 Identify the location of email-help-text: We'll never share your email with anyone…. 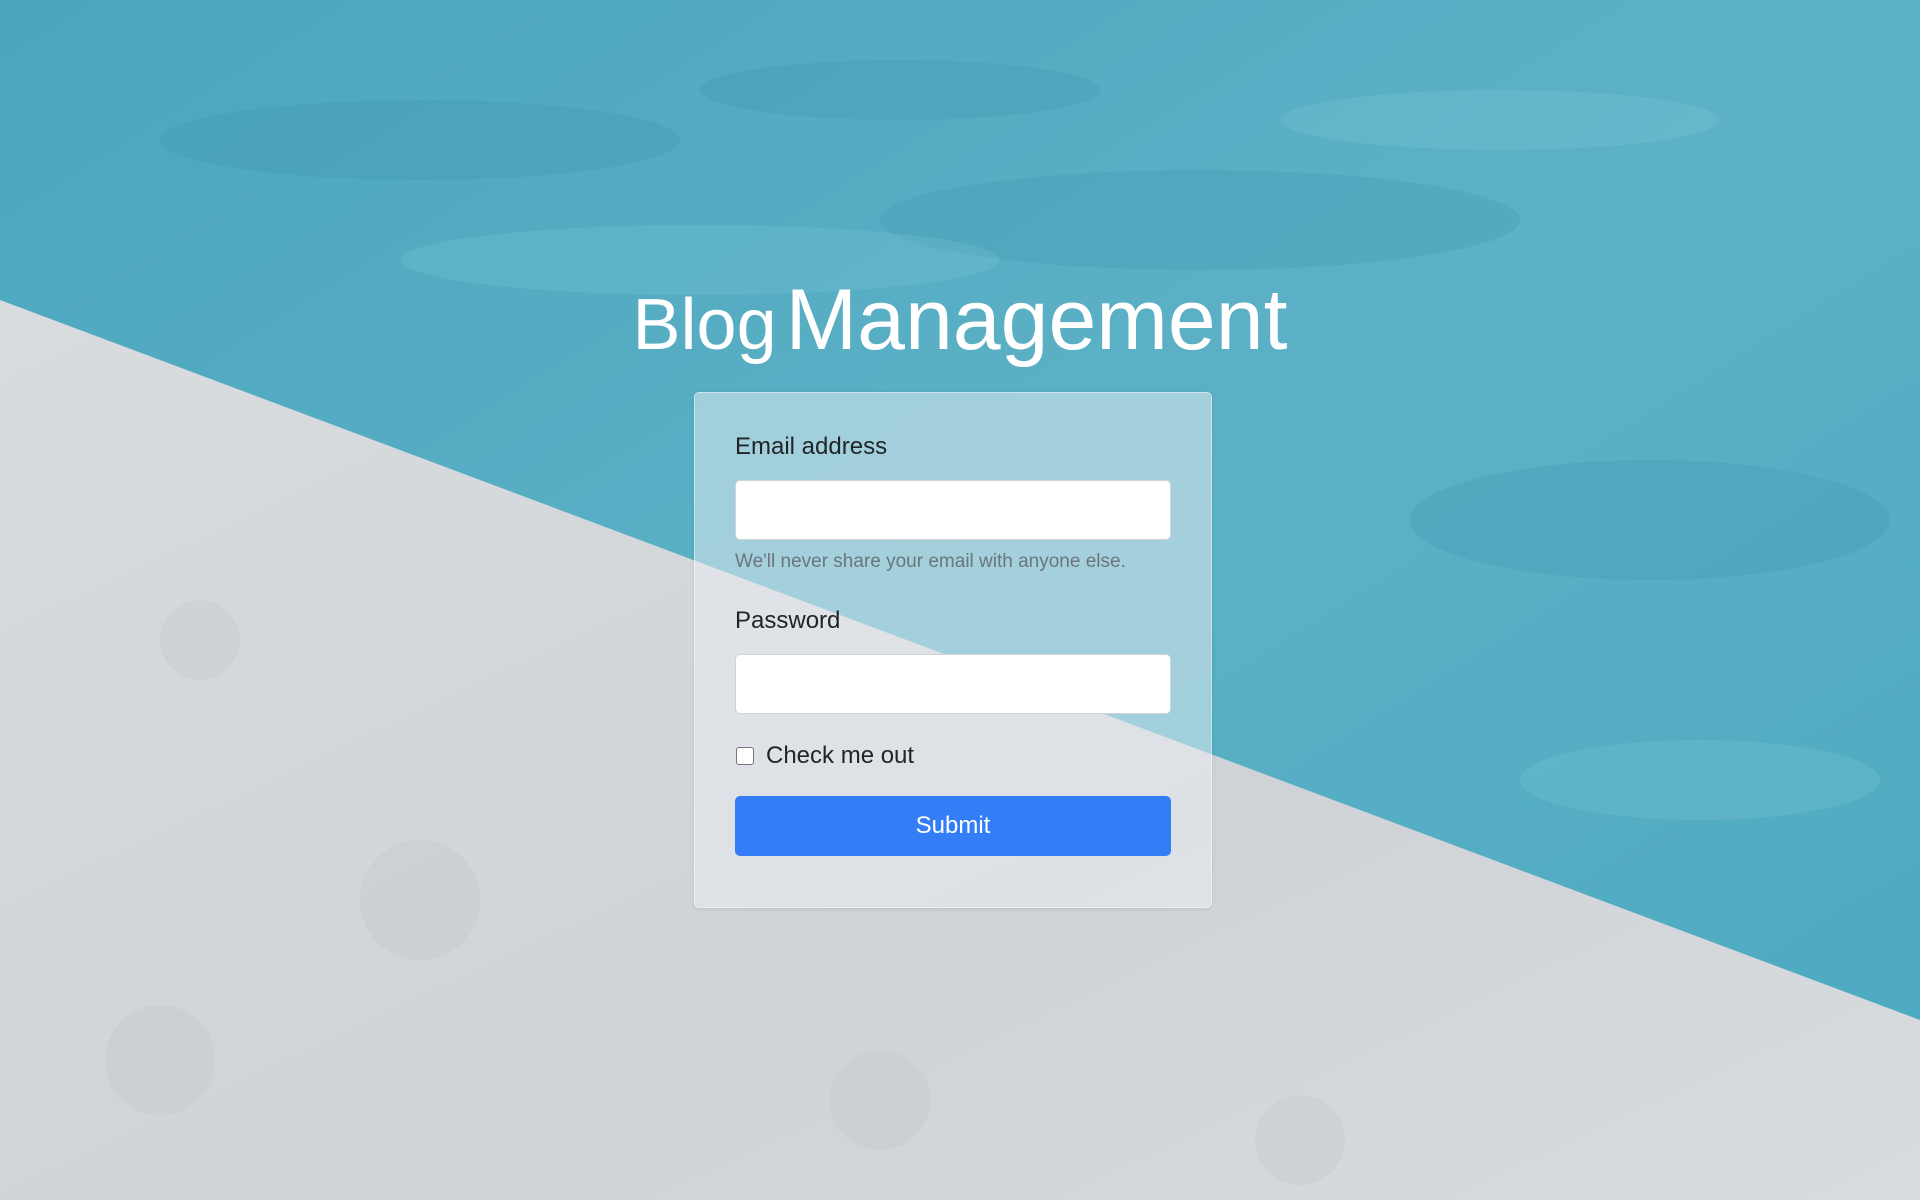
(930, 561).